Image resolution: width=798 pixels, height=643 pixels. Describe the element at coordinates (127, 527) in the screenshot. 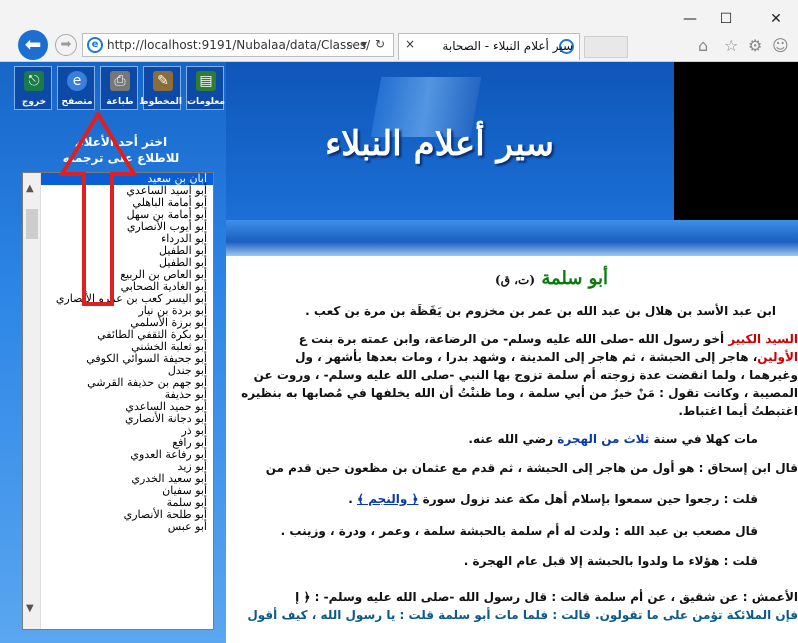

I see `list-item: أبو عبس` at that location.